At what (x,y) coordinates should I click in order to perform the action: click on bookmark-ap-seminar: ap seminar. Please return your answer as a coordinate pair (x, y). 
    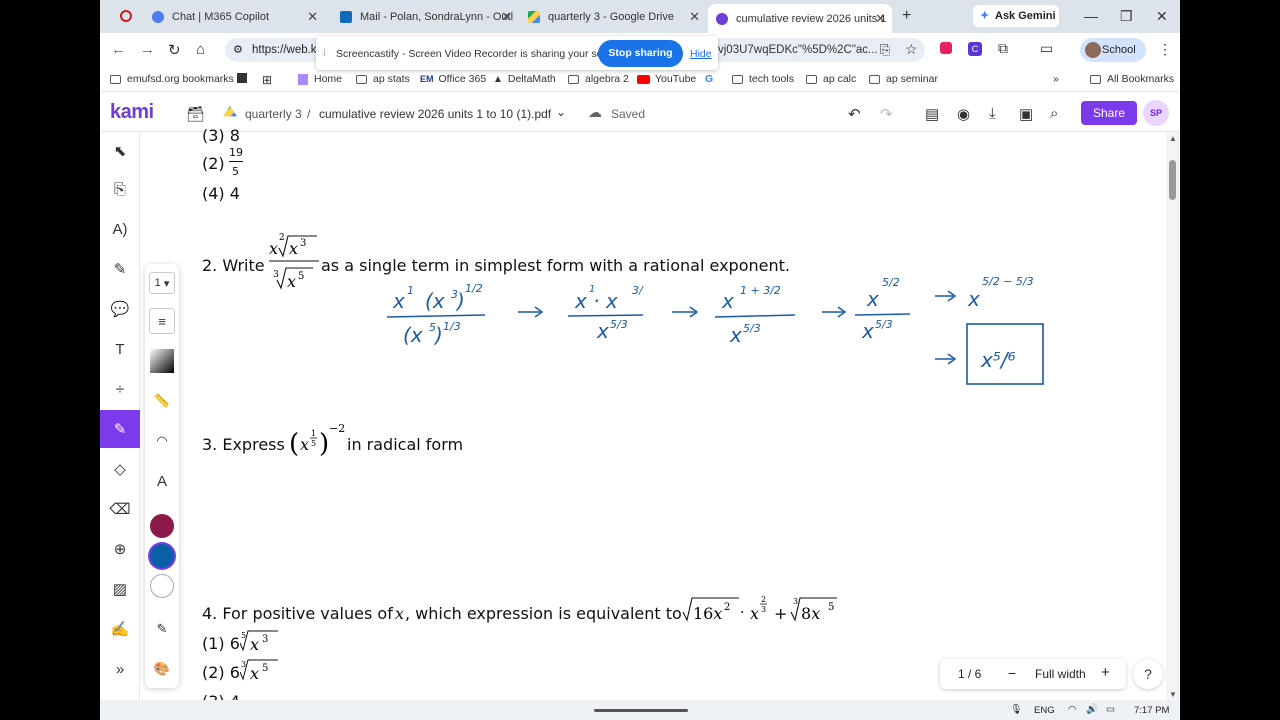
    Looking at the image, I should click on (903, 79).